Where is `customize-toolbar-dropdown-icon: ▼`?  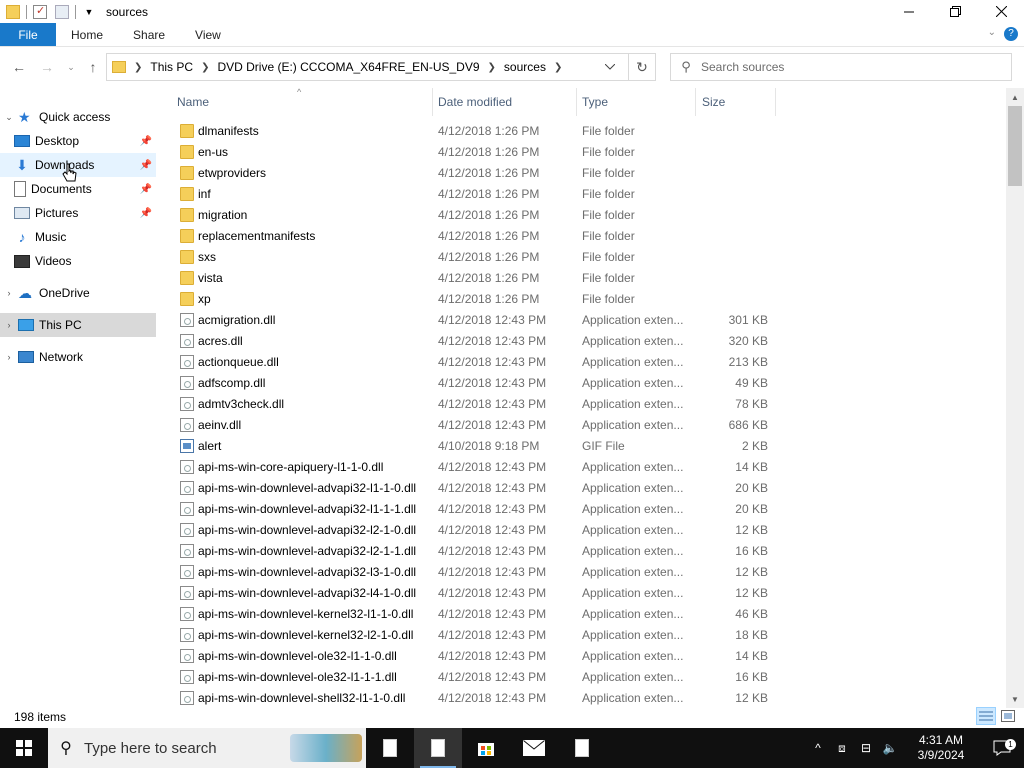 customize-toolbar-dropdown-icon: ▼ is located at coordinates (89, 12).